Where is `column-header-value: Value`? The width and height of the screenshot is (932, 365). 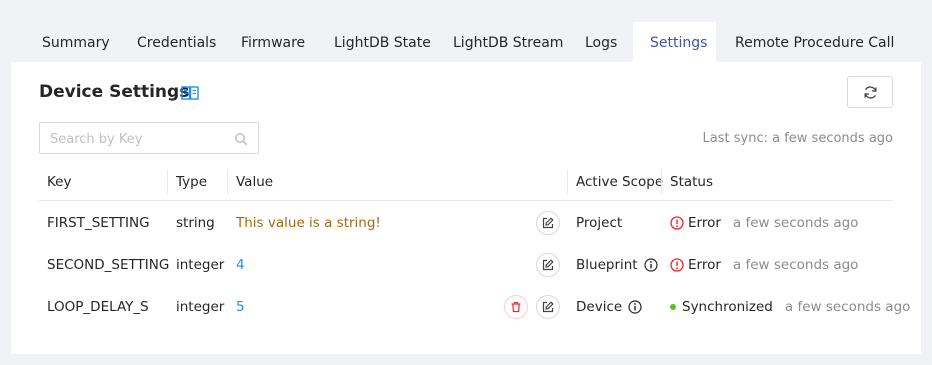
column-header-value: Value is located at coordinates (255, 182).